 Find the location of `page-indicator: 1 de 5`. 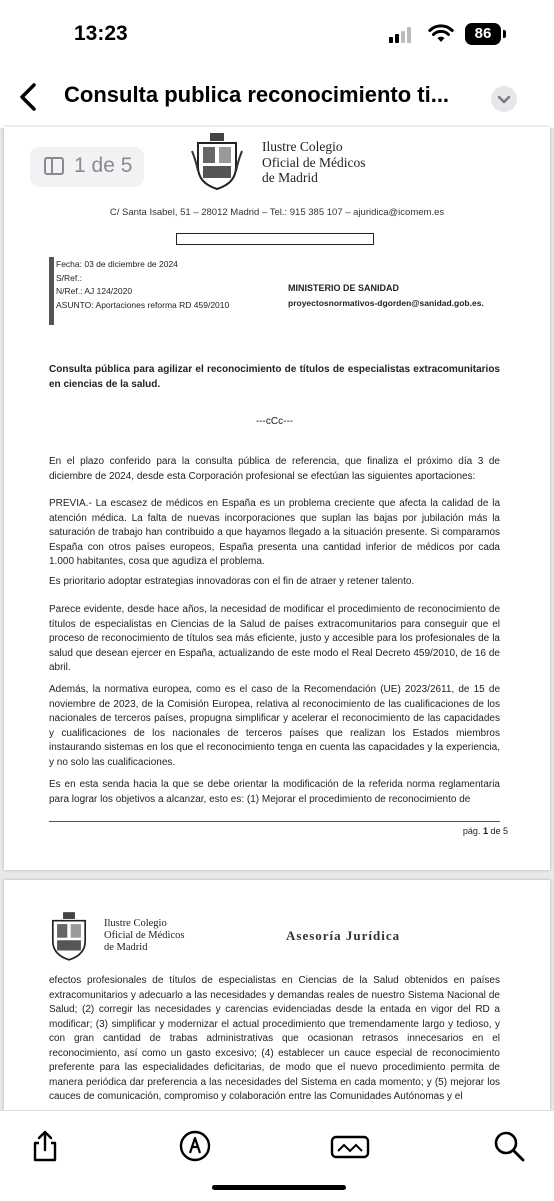

page-indicator: 1 de 5 is located at coordinates (87, 167).